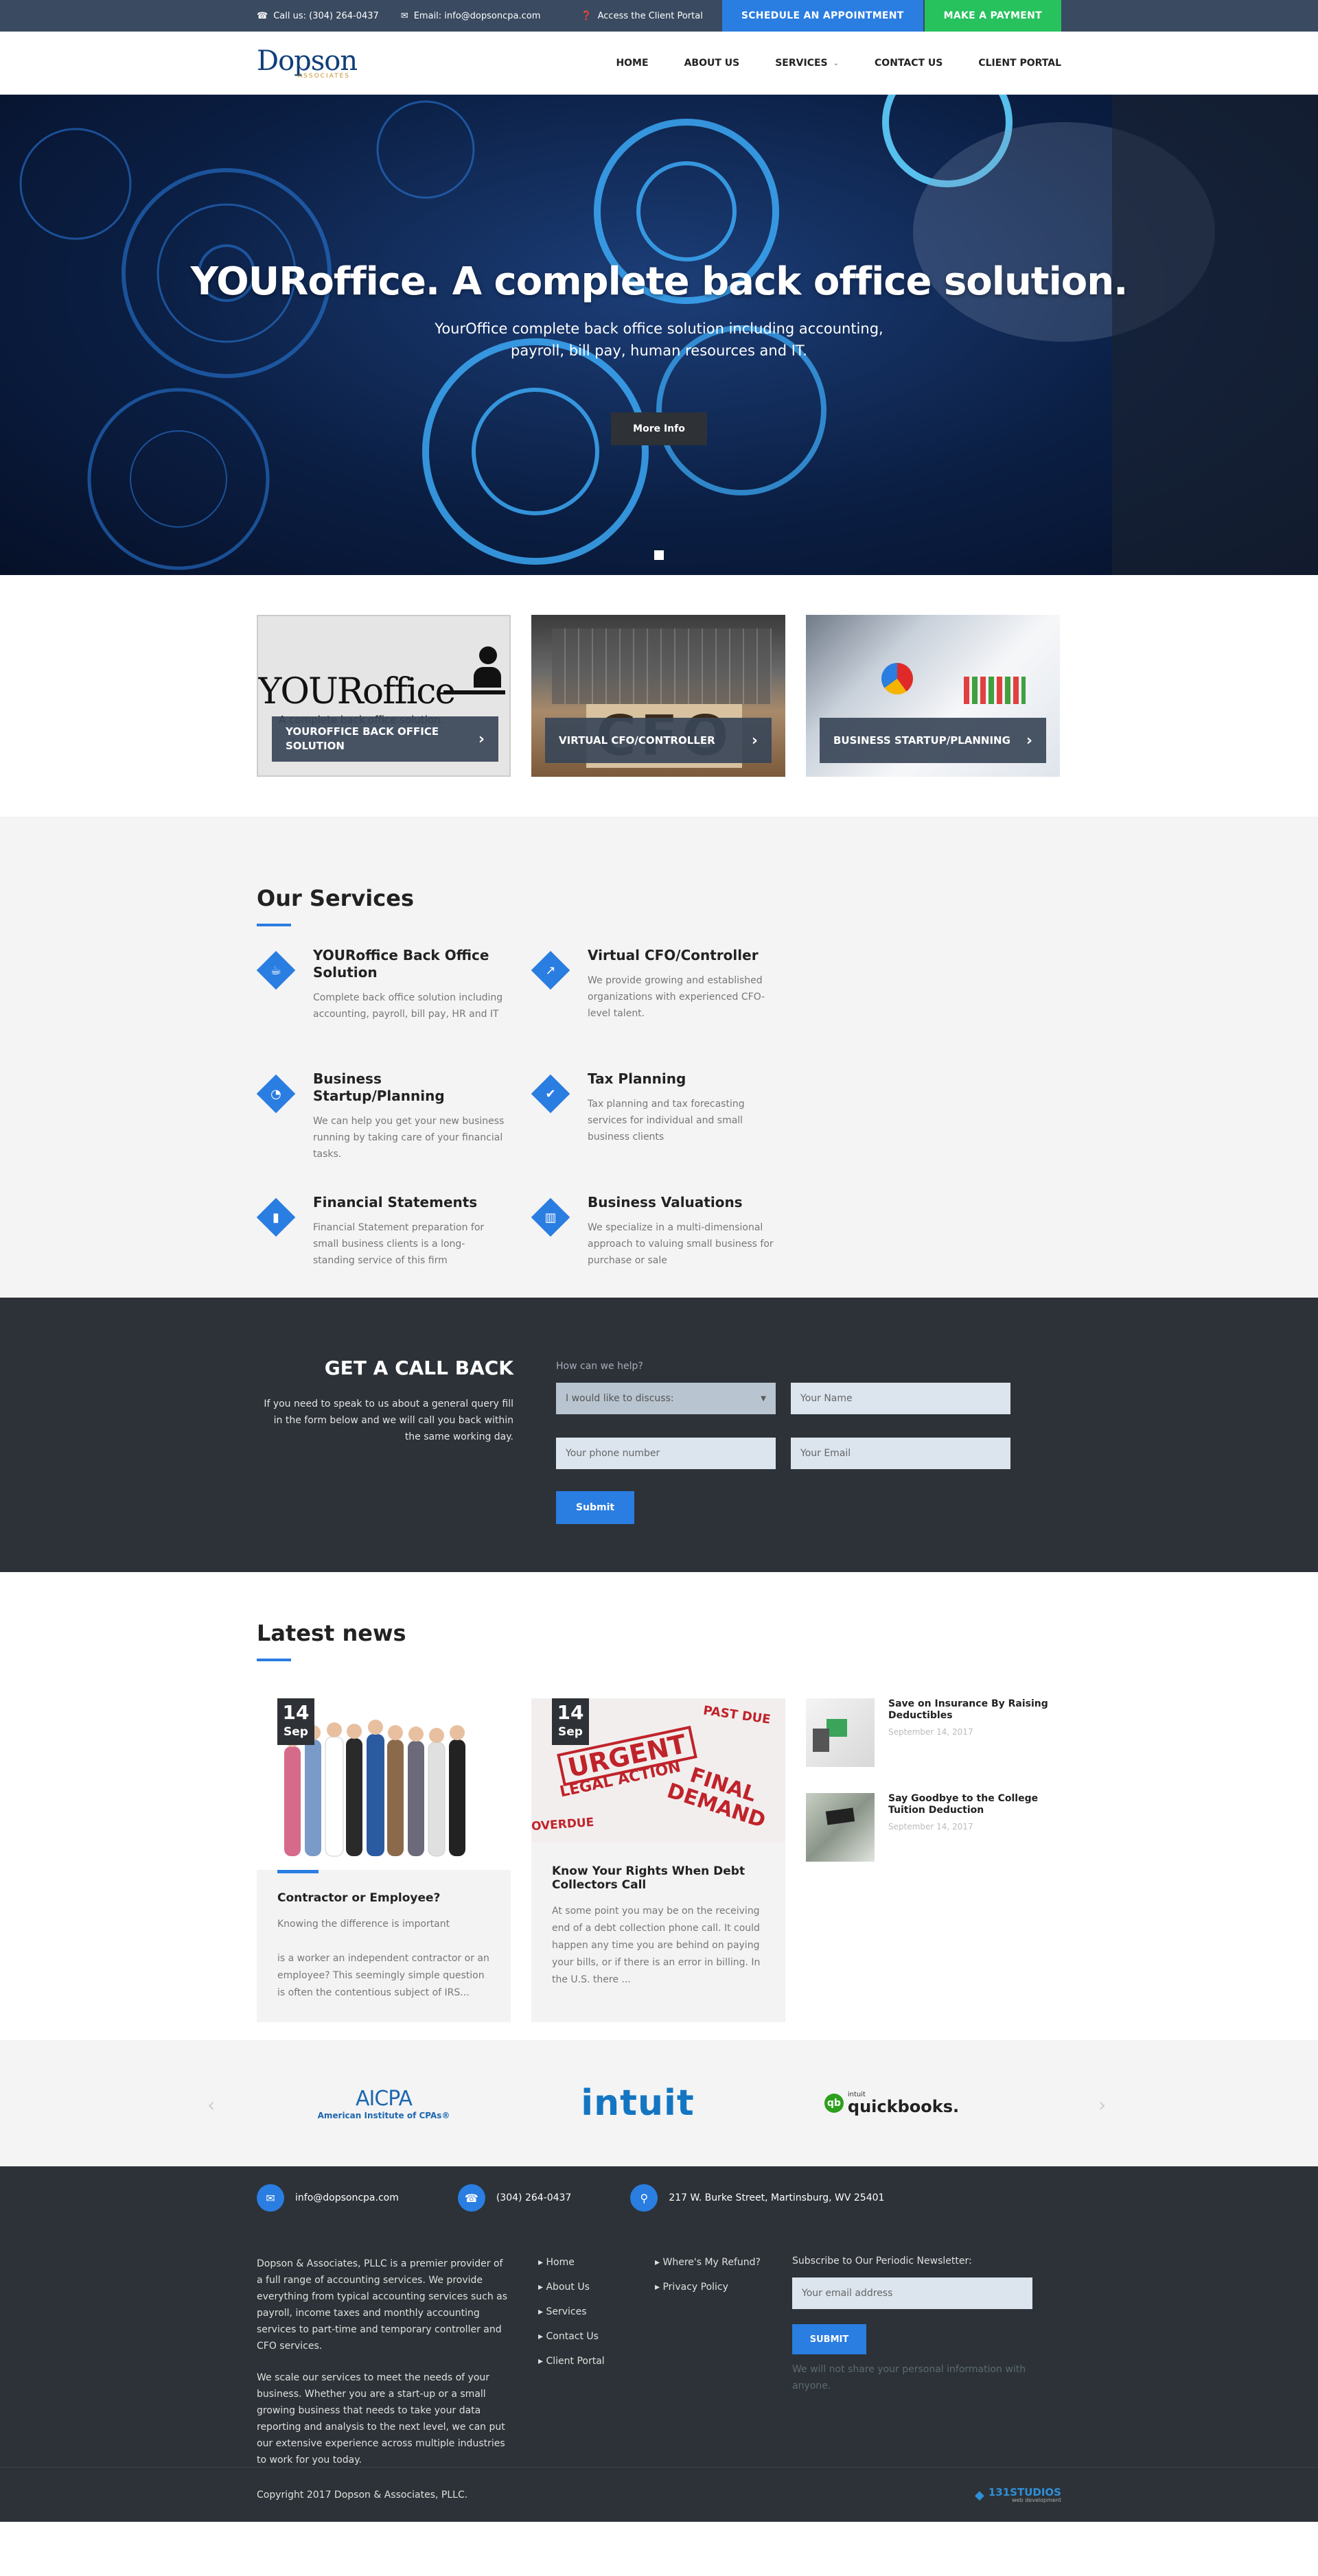  What do you see at coordinates (1010, 63) in the screenshot?
I see `nav-client-portal: CLIENT PORTAL` at bounding box center [1010, 63].